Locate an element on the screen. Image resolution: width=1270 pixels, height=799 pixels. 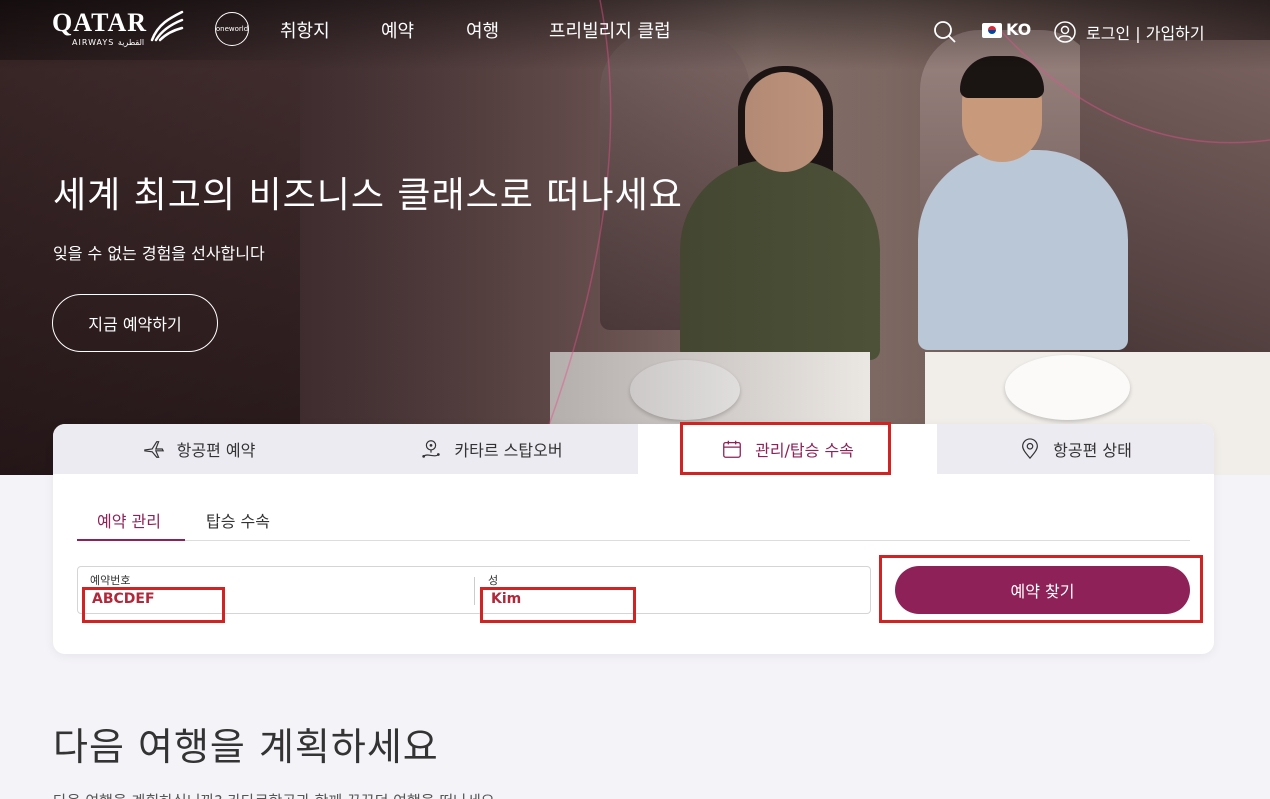
subtab-divider is located at coordinates (633, 540).